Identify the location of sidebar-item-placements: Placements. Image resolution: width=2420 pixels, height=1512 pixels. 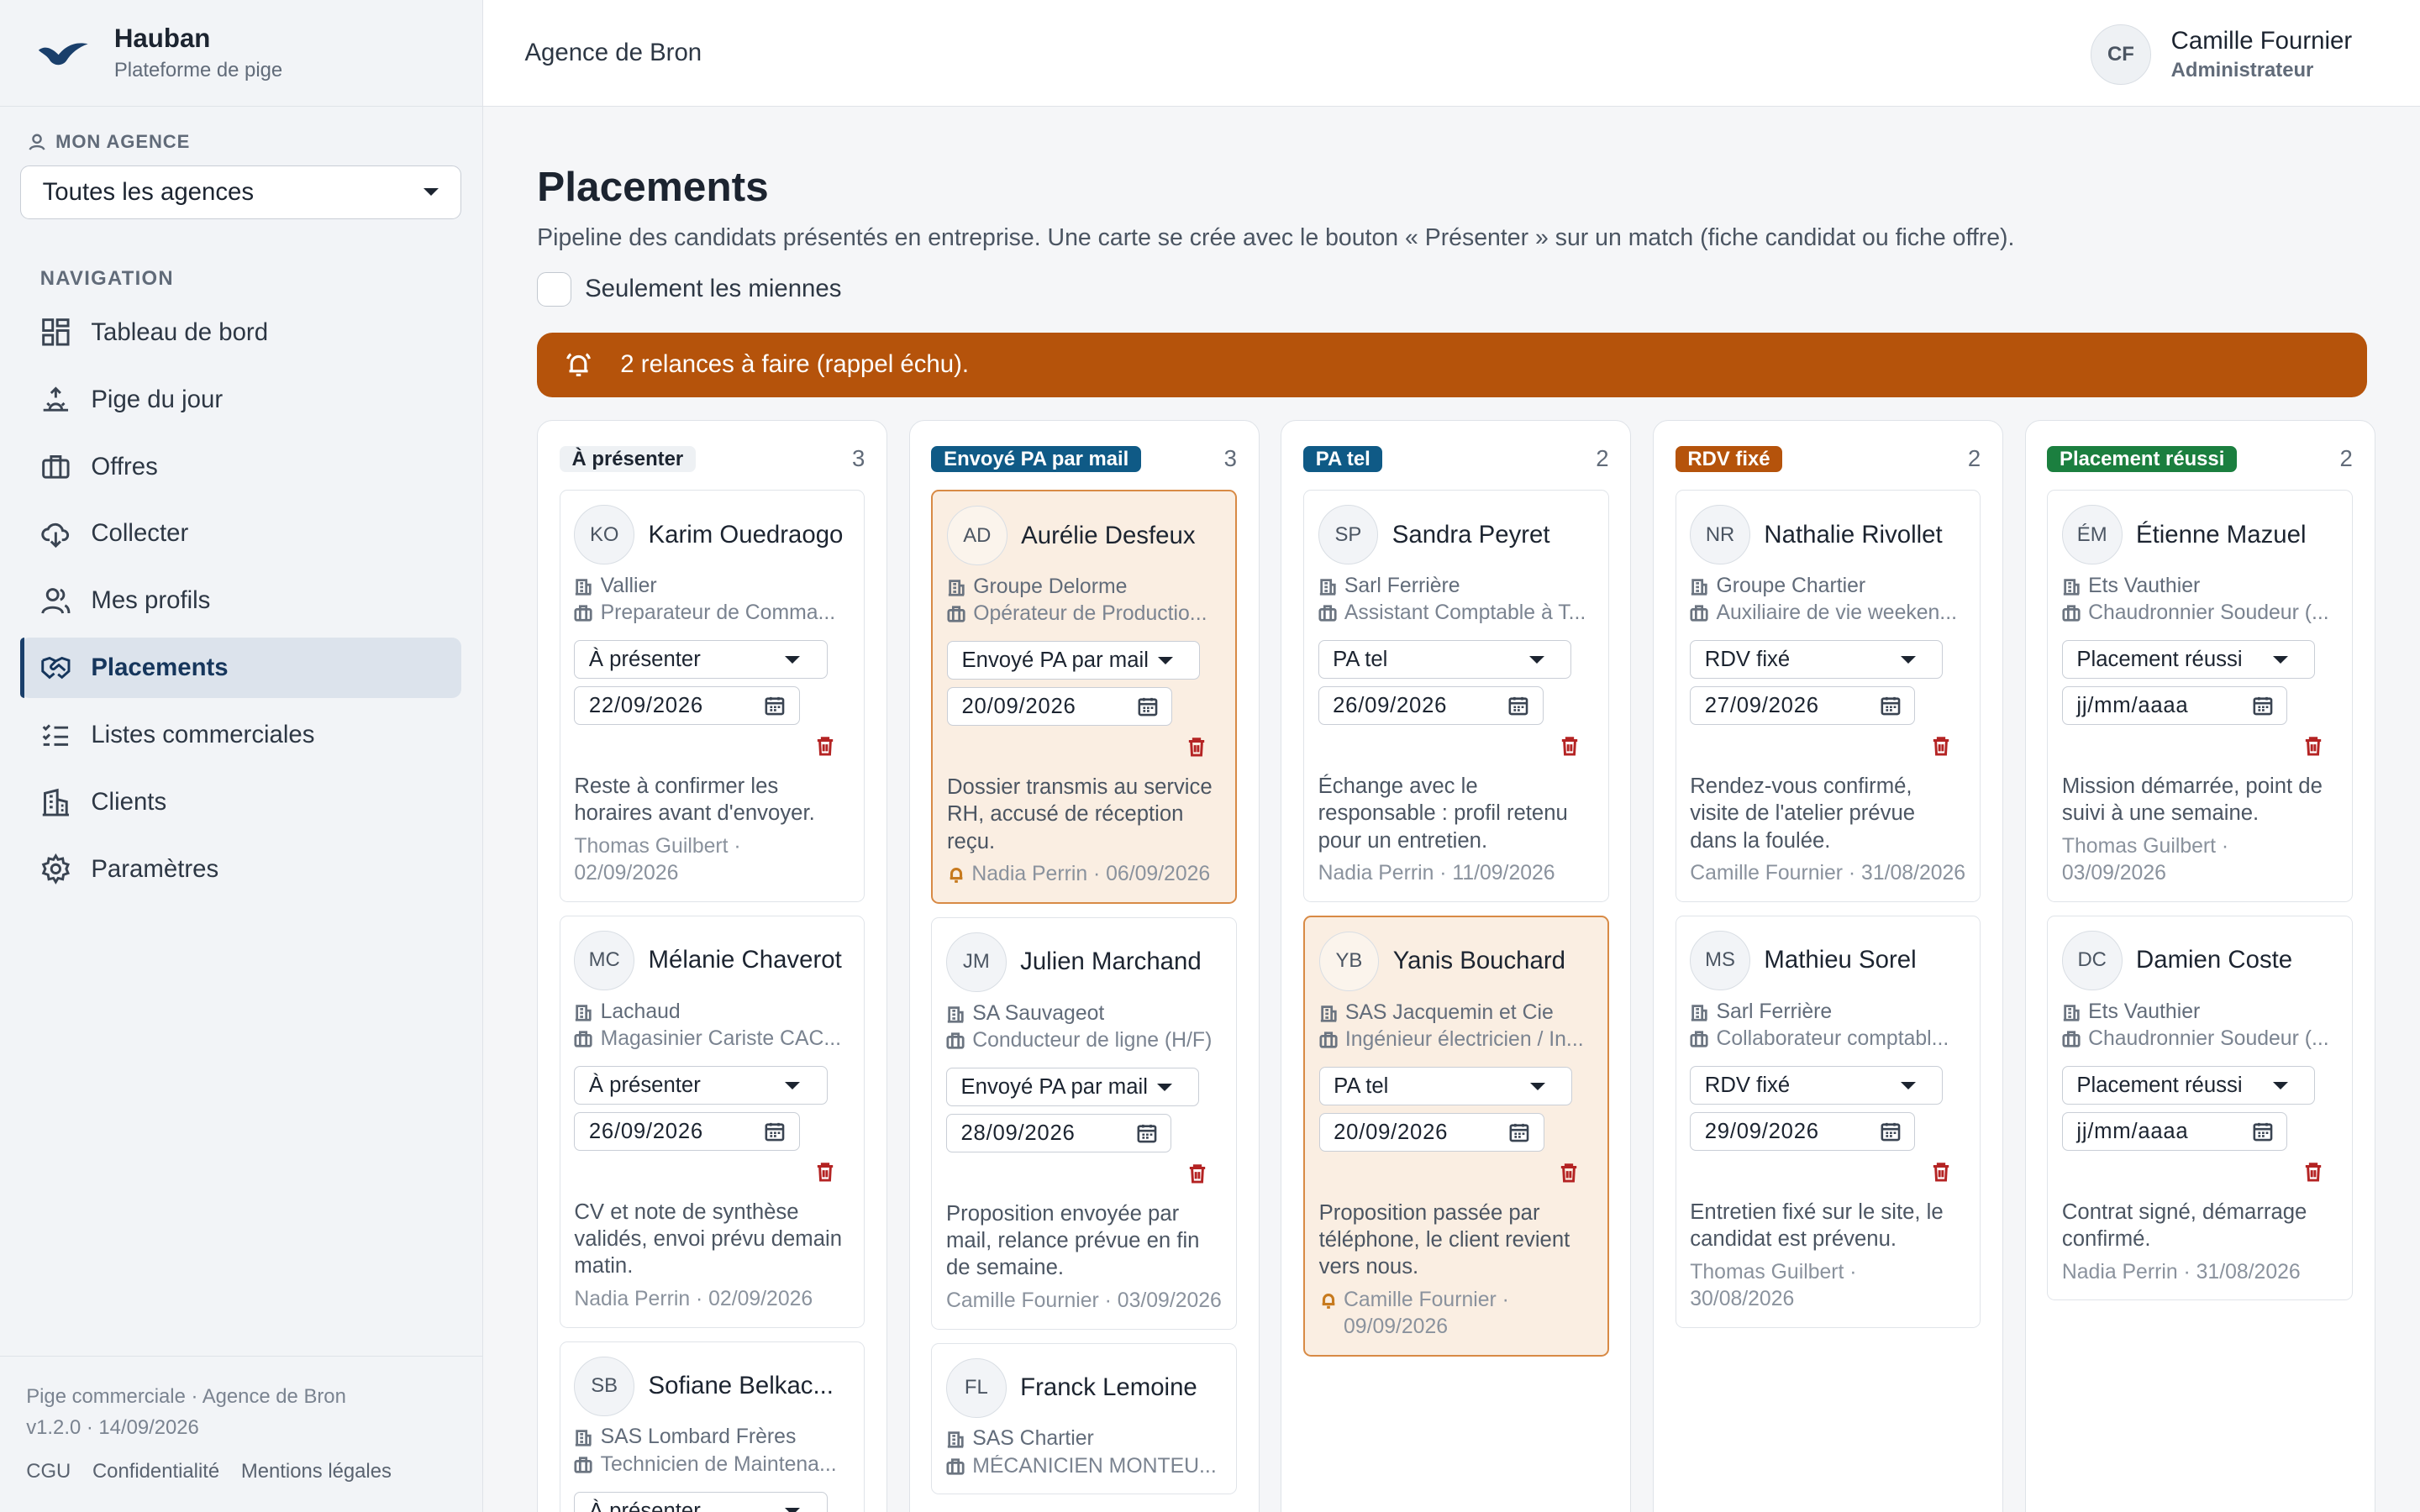
(240, 668).